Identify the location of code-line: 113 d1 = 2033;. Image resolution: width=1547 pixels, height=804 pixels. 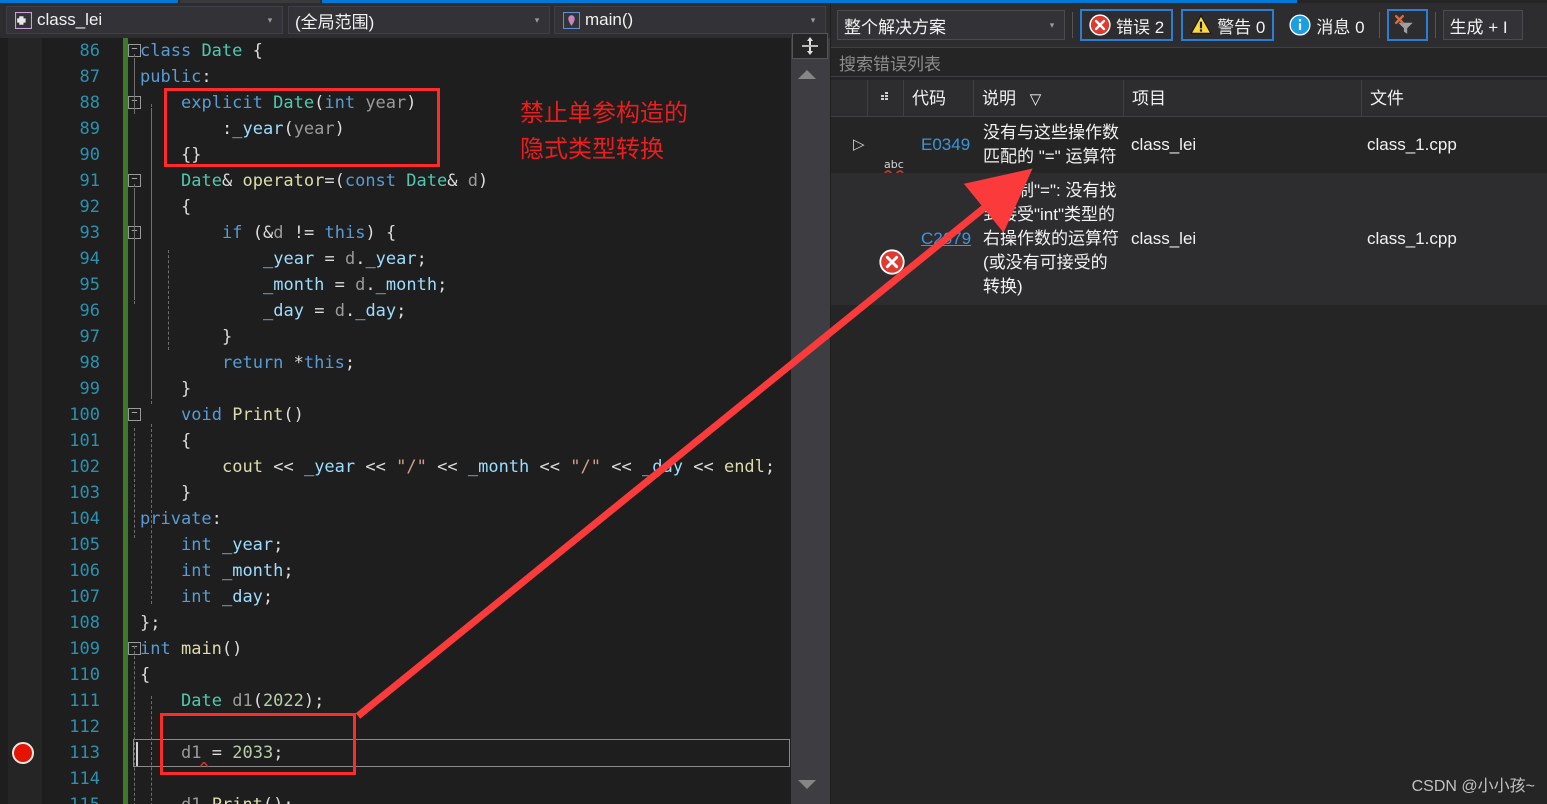
(395, 753).